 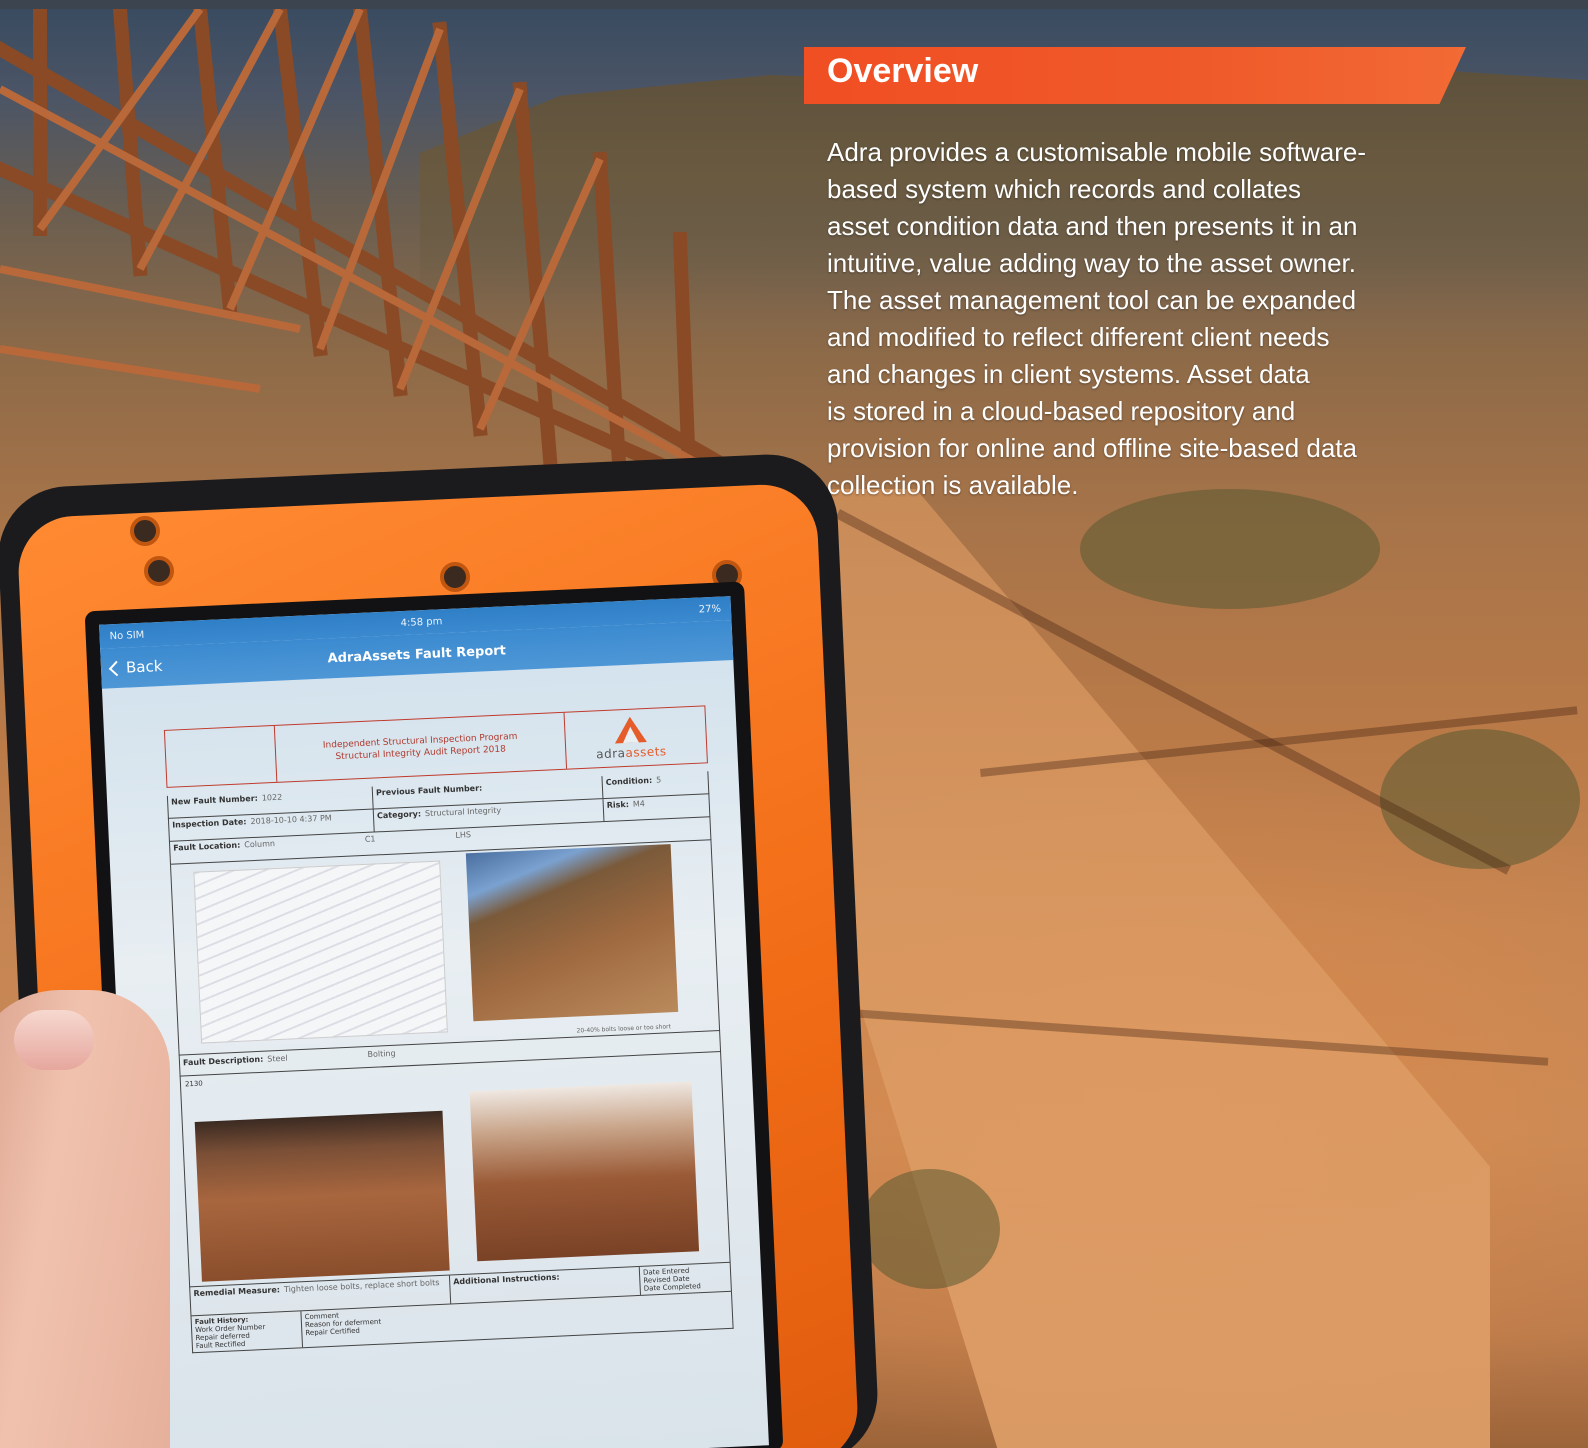 I want to click on category-label: Category:, so click(x=399, y=815).